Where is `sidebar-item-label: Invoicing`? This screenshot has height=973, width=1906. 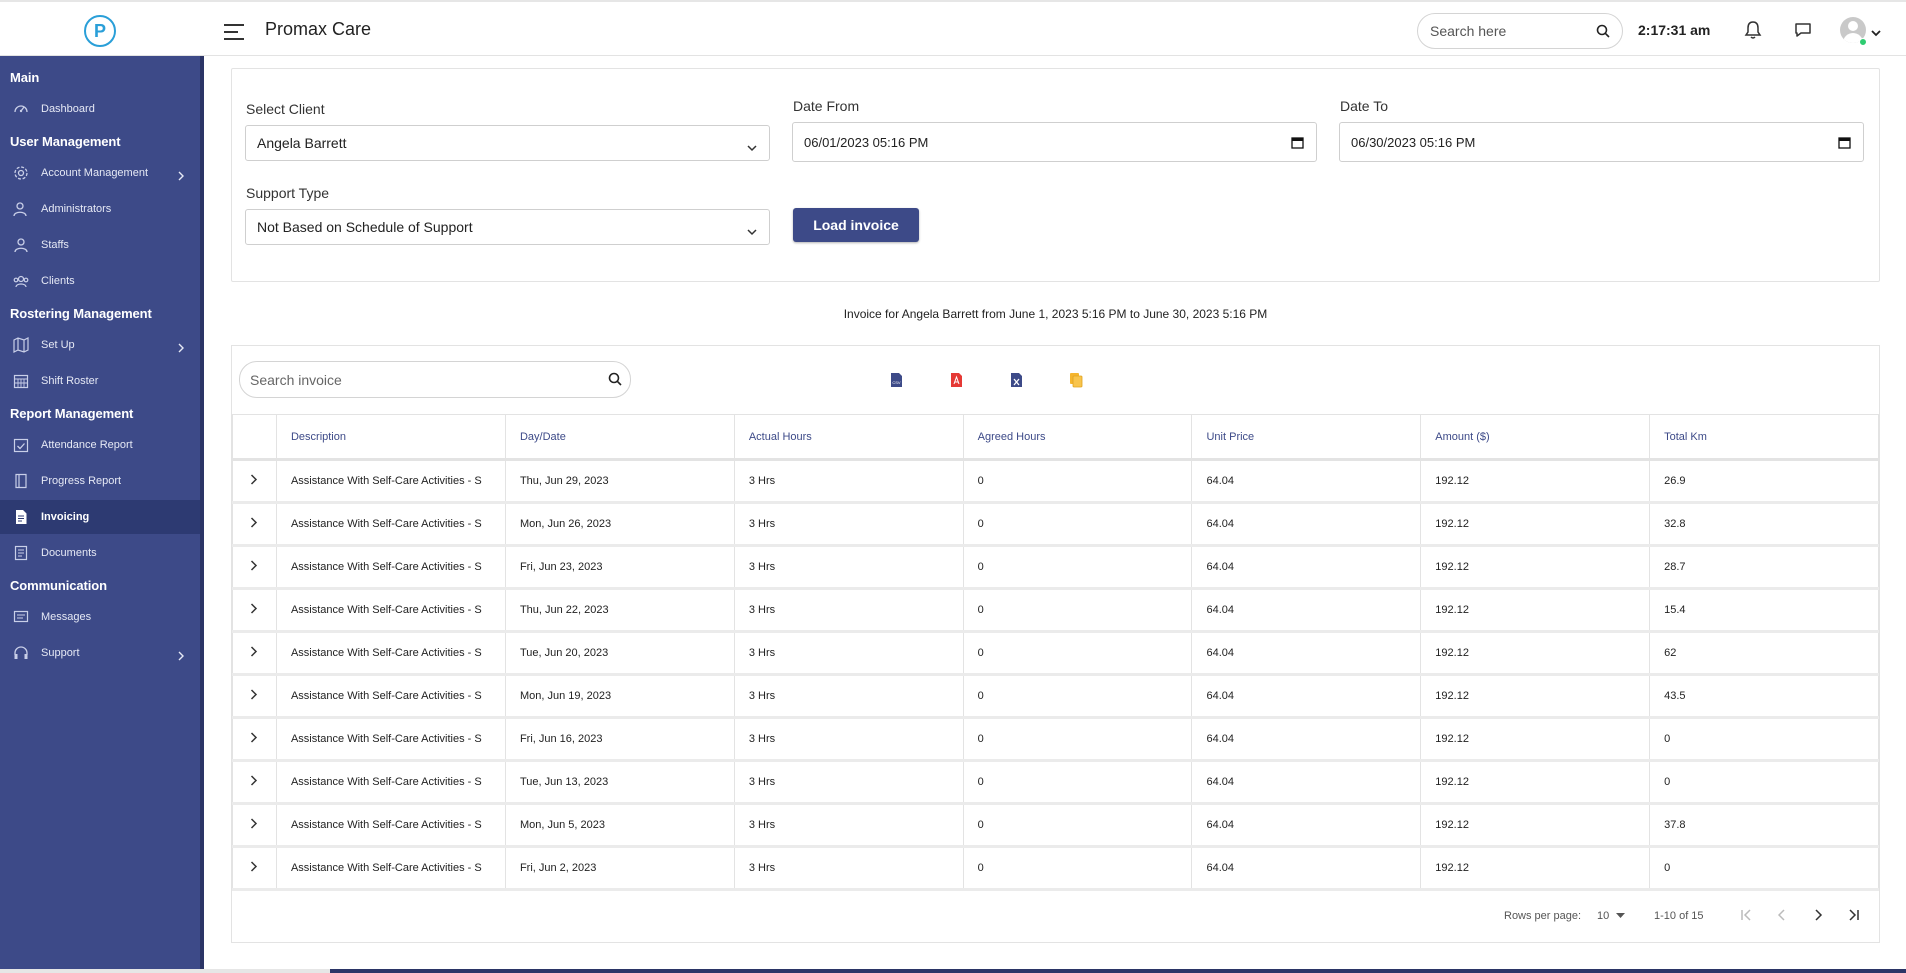 sidebar-item-label: Invoicing is located at coordinates (65, 517).